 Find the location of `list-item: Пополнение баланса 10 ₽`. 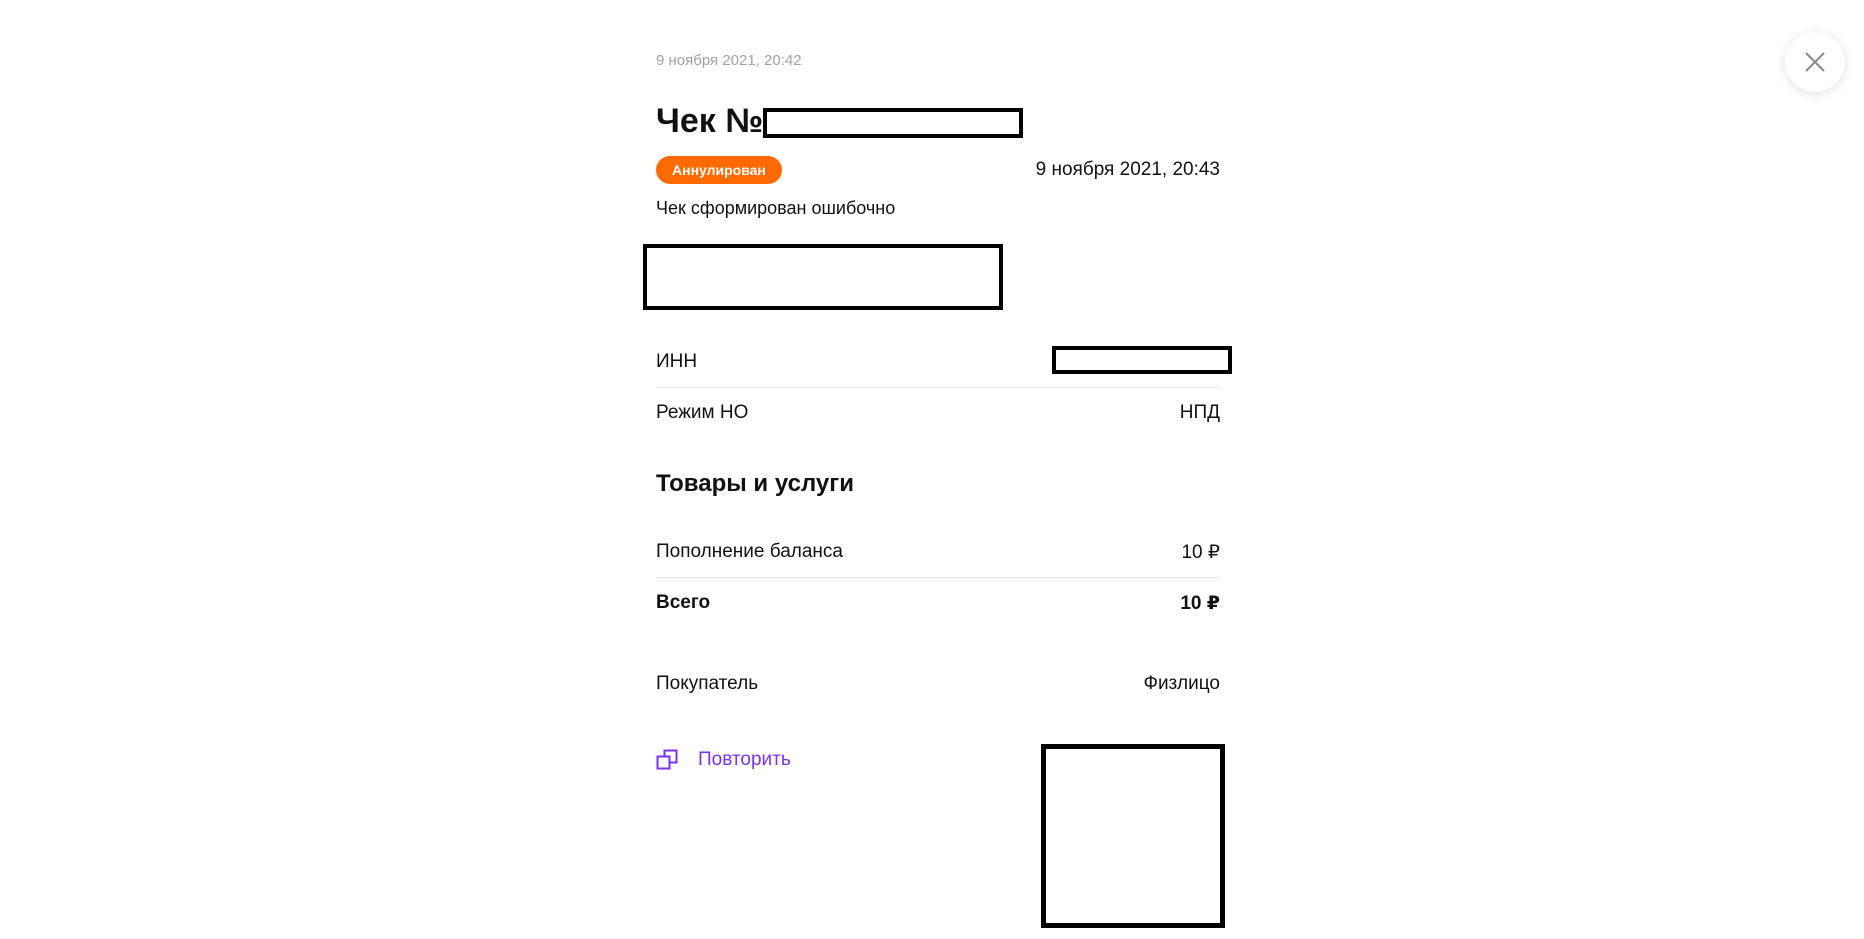

list-item: Пополнение баланса 10 ₽ is located at coordinates (938, 552).